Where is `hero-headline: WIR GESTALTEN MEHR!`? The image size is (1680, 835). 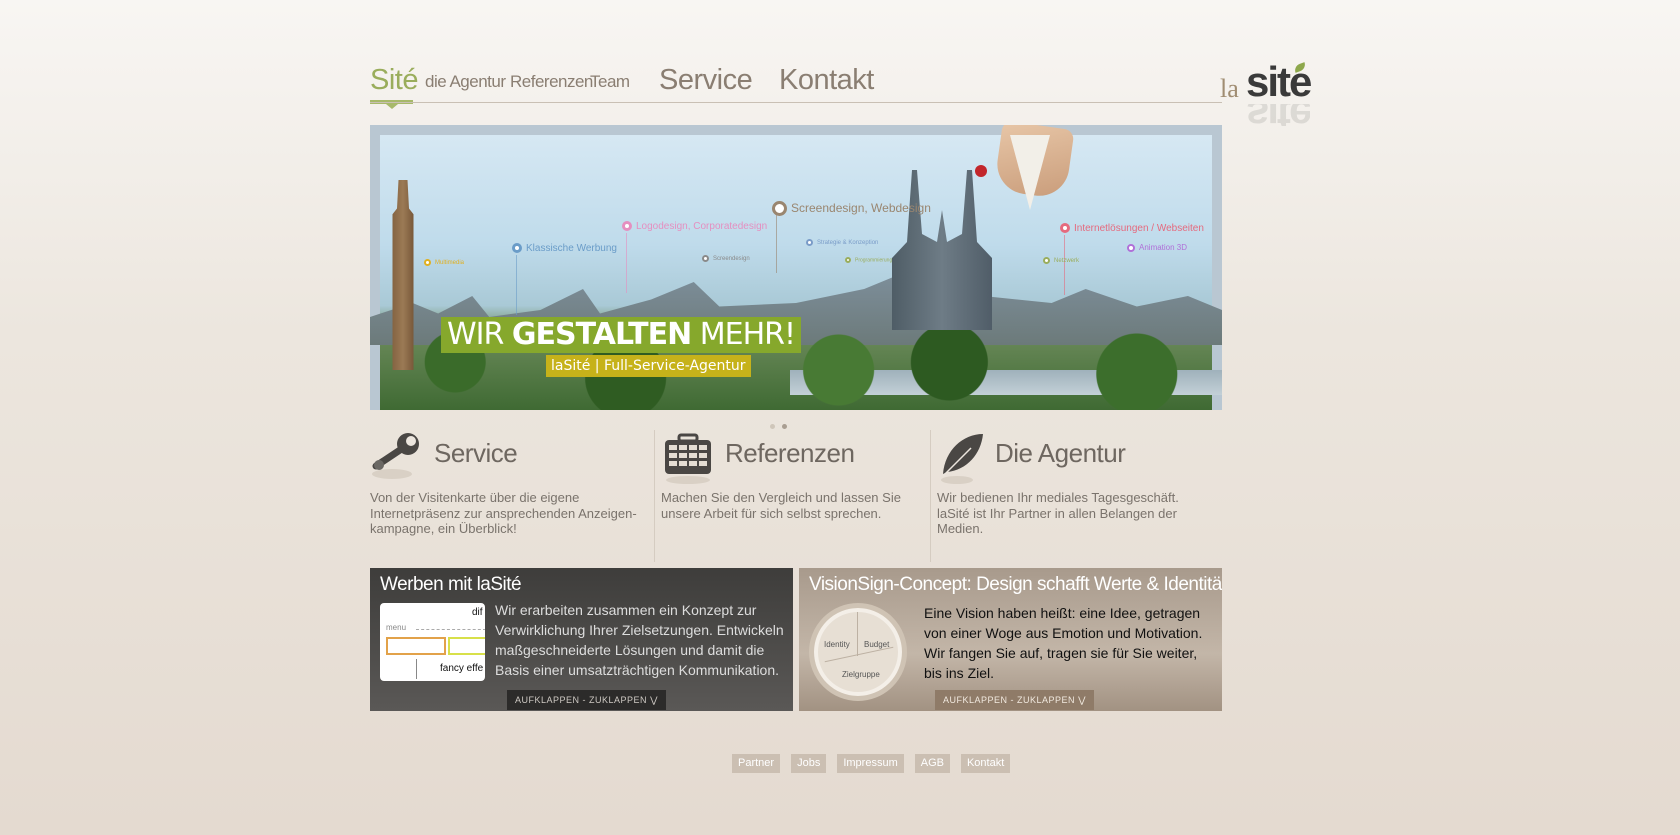 hero-headline: WIR GESTALTEN MEHR! is located at coordinates (621, 335).